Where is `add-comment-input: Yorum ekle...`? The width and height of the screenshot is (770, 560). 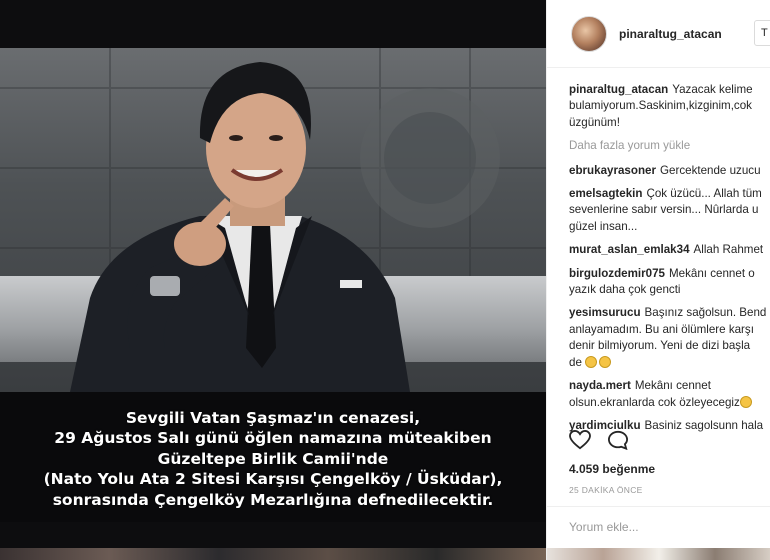 add-comment-input: Yorum ekle... is located at coordinates (604, 527).